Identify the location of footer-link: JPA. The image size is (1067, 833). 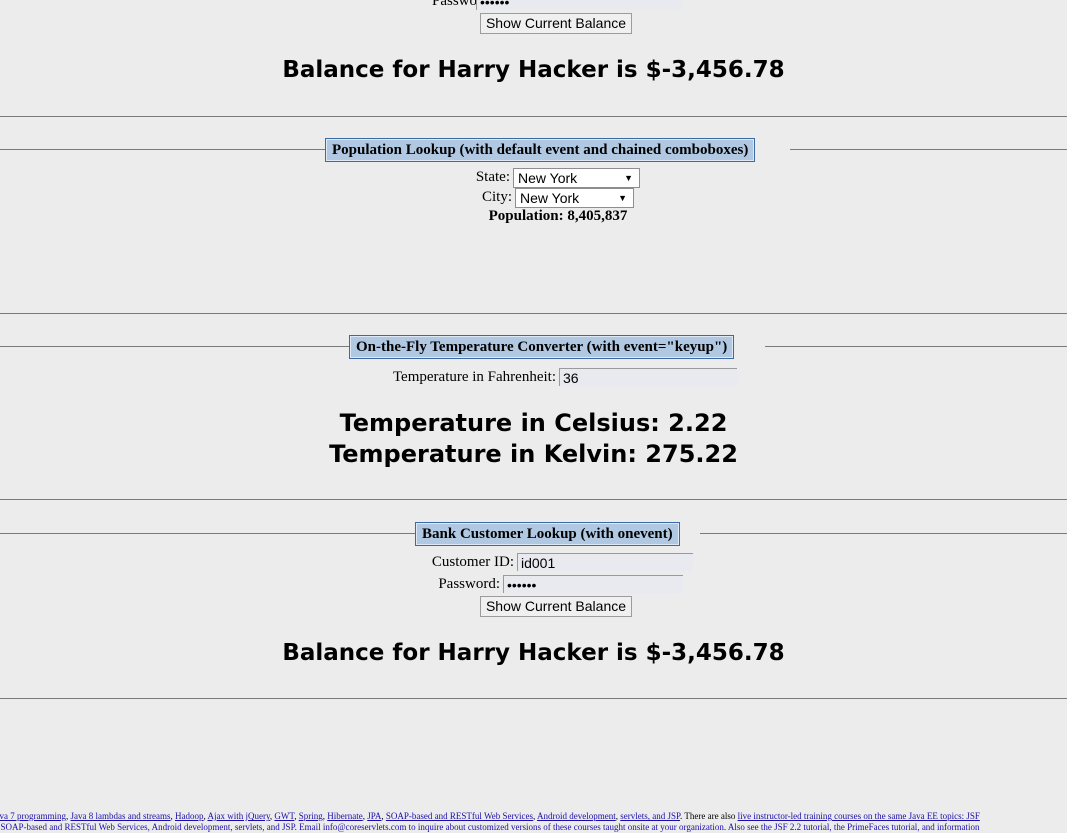
(374, 816).